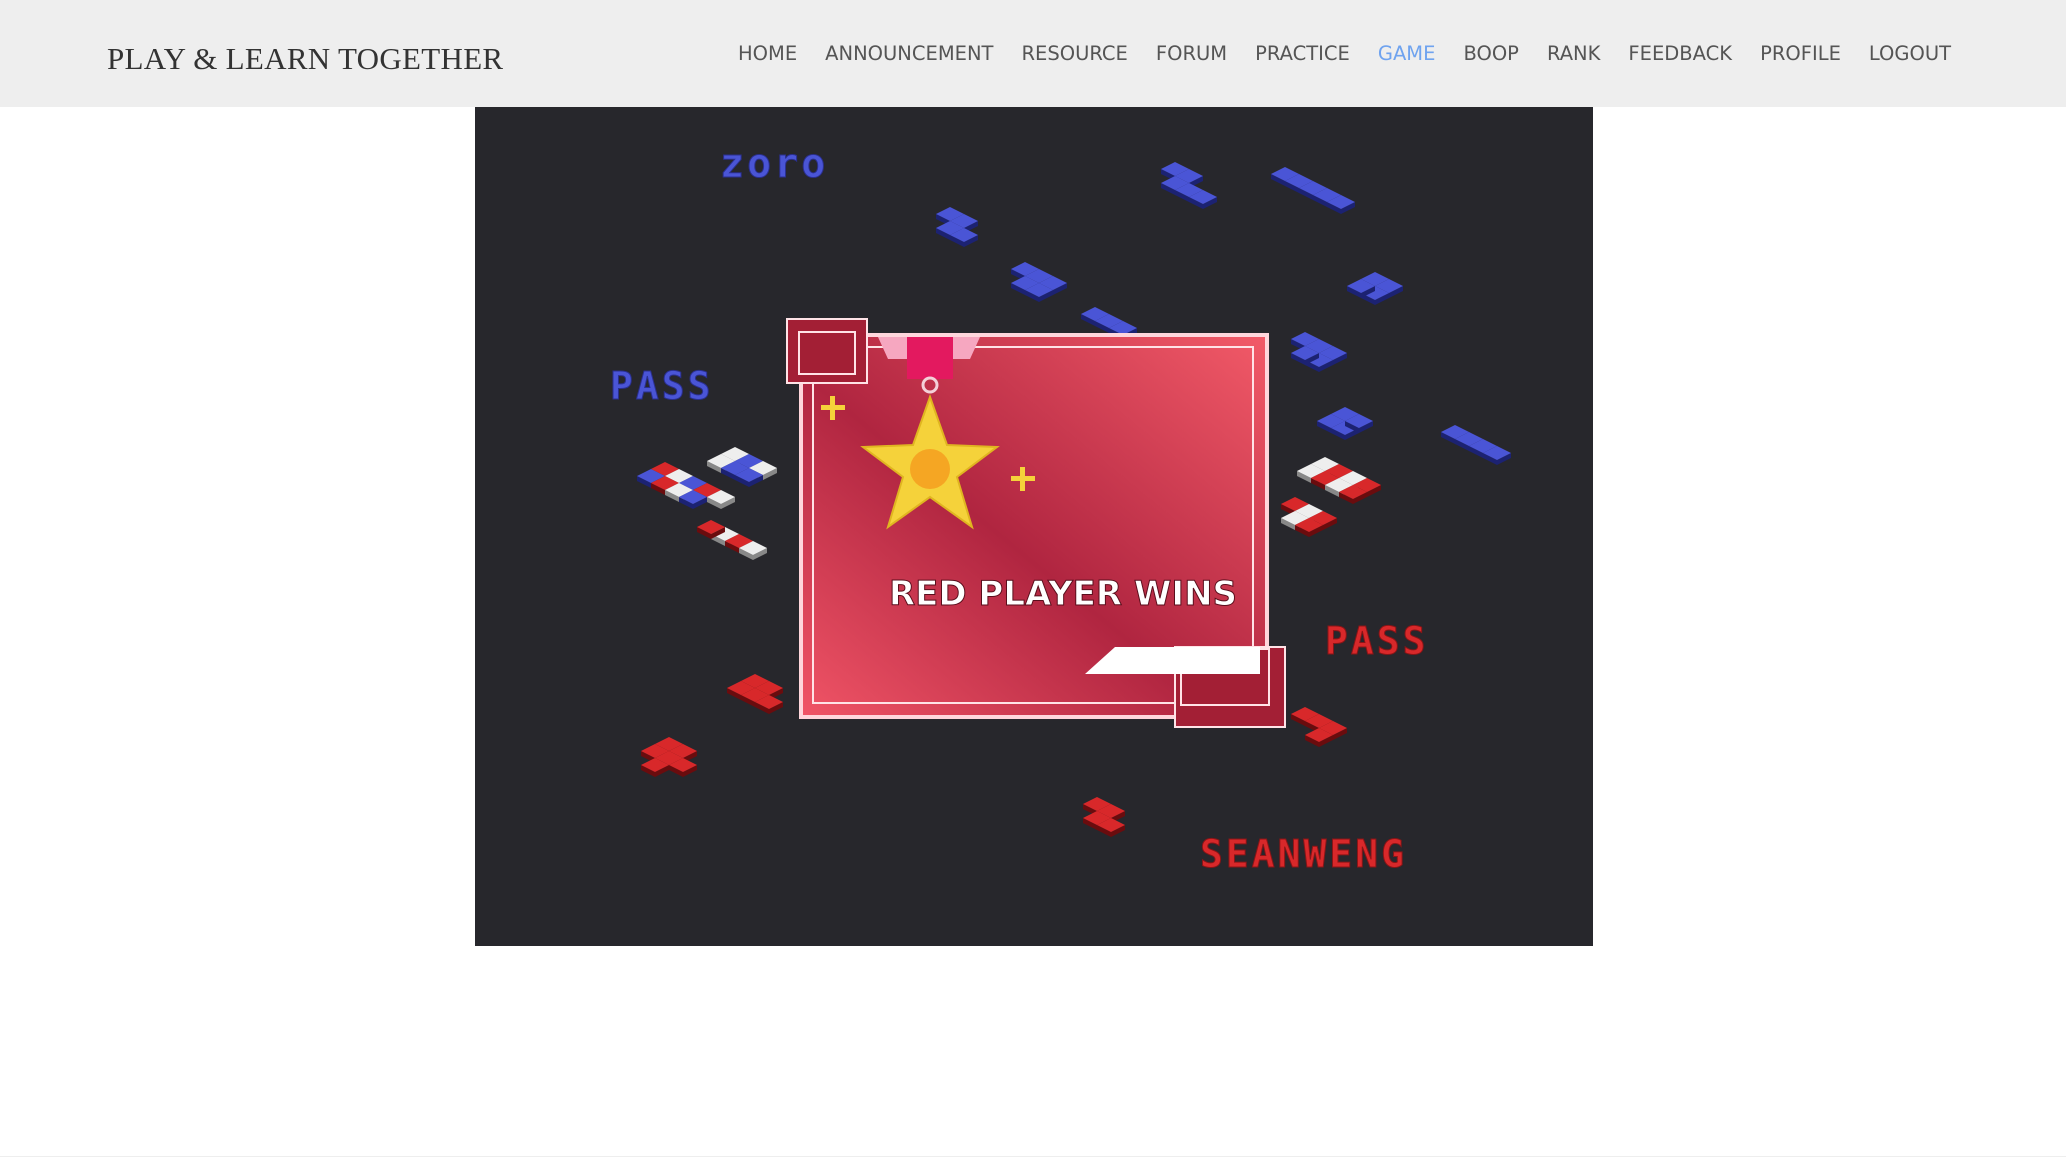 The image size is (2066, 1162). I want to click on nav-feedback: FEEDBACK, so click(1680, 53).